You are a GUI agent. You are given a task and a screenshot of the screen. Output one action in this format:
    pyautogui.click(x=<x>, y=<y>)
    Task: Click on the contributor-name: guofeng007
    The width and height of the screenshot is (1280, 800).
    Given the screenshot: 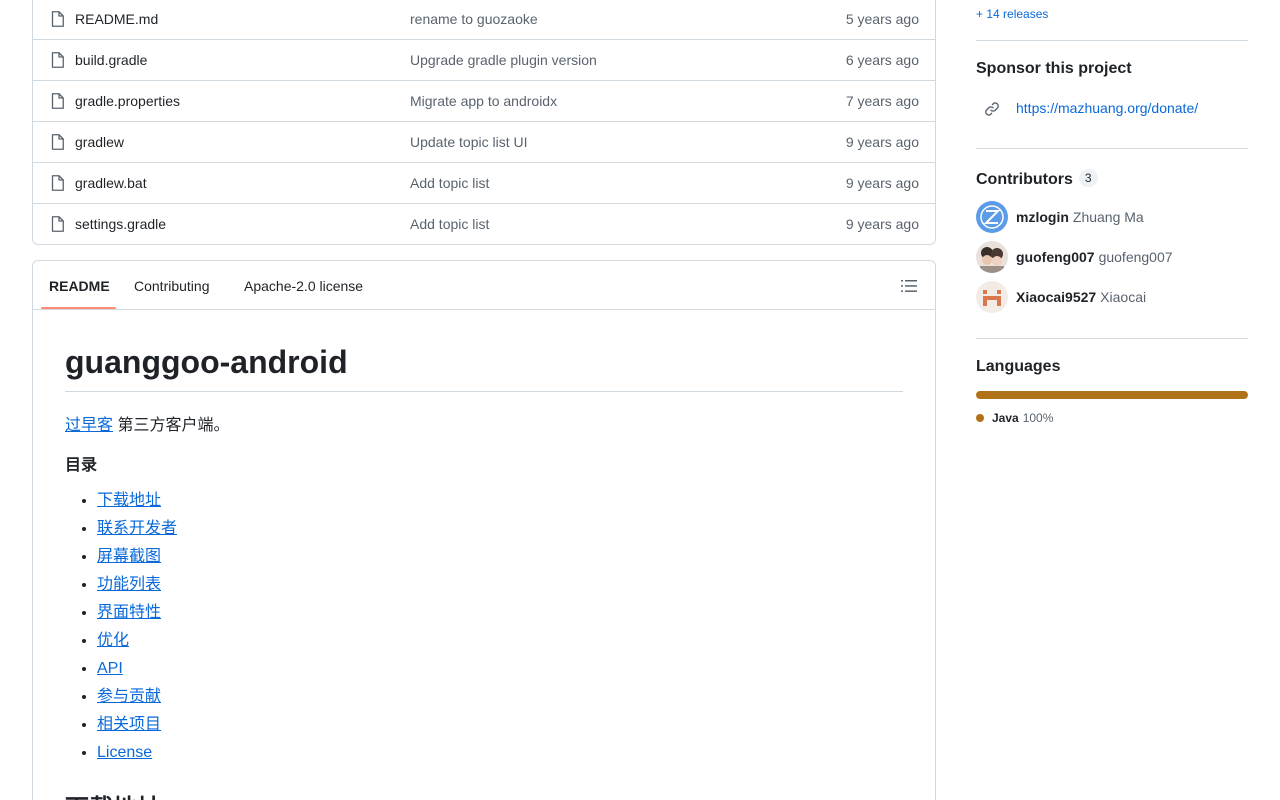 What is the action you would take?
    pyautogui.click(x=1135, y=257)
    